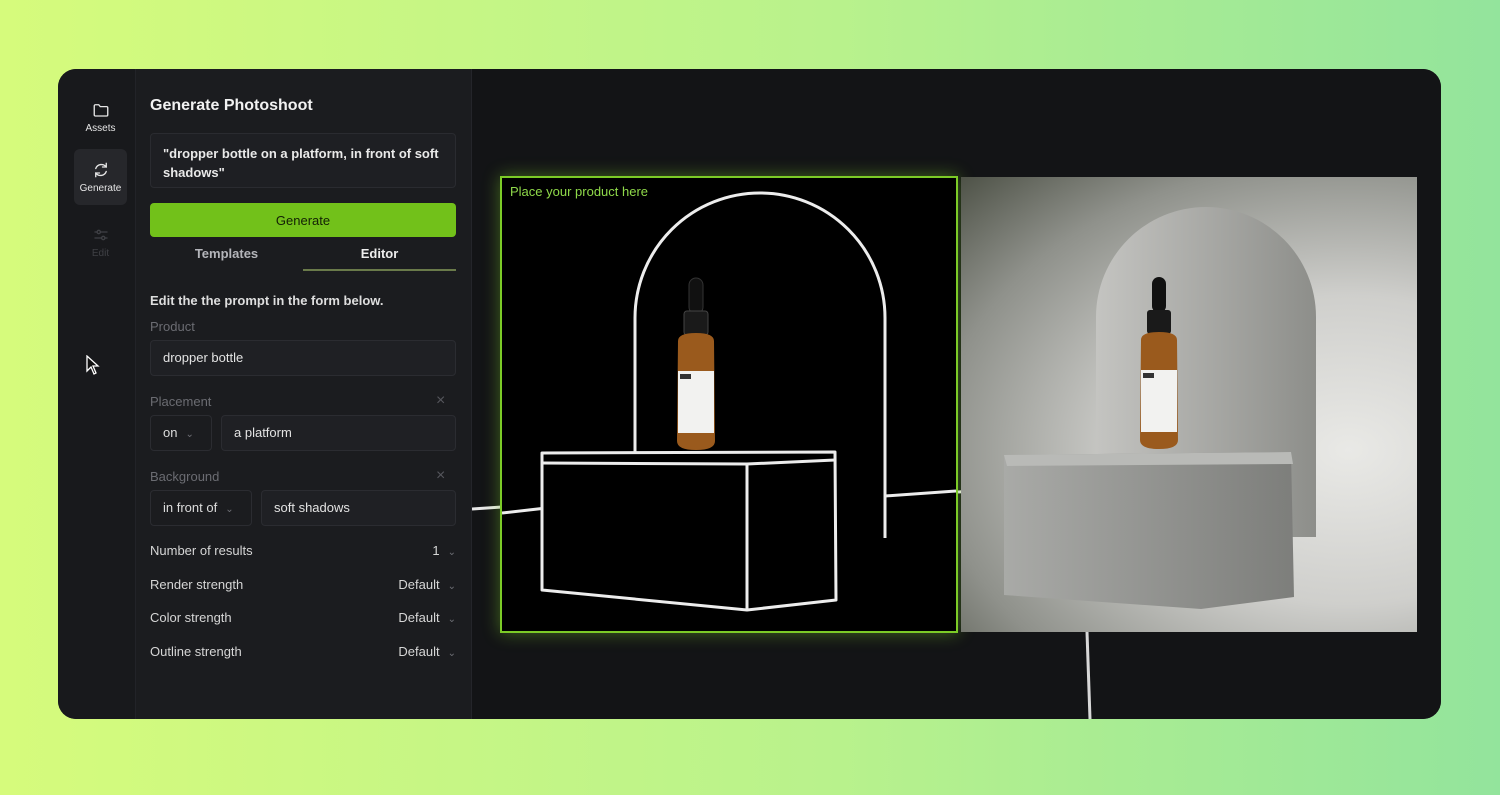 This screenshot has height=795, width=1500. I want to click on frame-hint: Place your product here, so click(579, 191).